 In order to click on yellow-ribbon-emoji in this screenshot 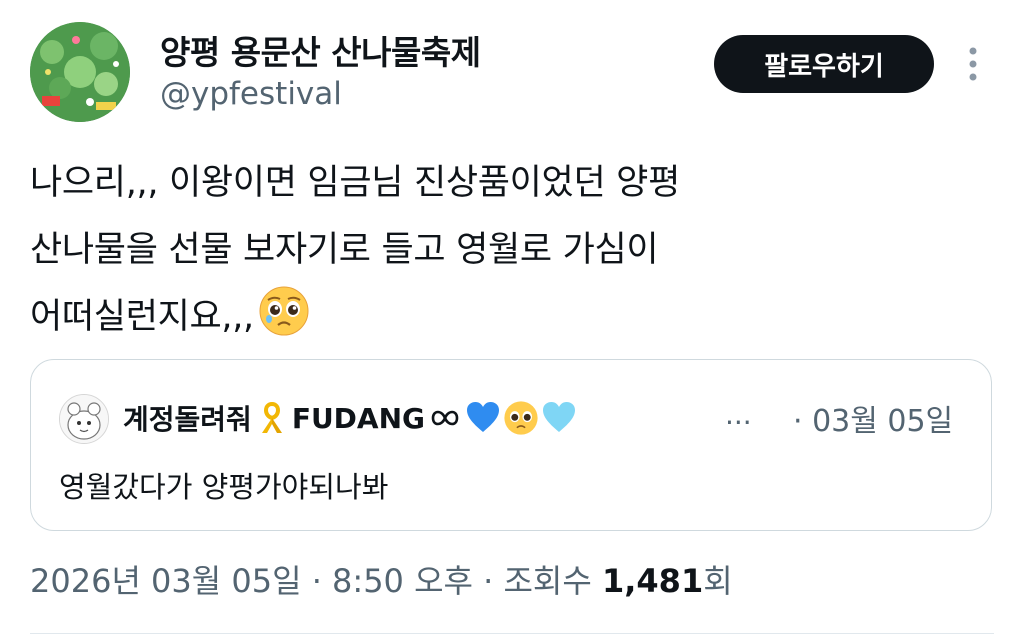, I will do `click(271, 417)`.